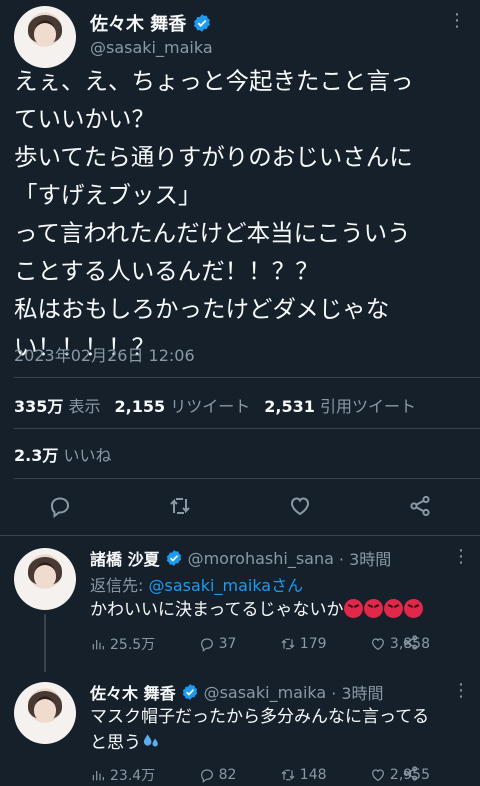  What do you see at coordinates (227, 775) in the screenshot?
I see `reply-replies-count: 82` at bounding box center [227, 775].